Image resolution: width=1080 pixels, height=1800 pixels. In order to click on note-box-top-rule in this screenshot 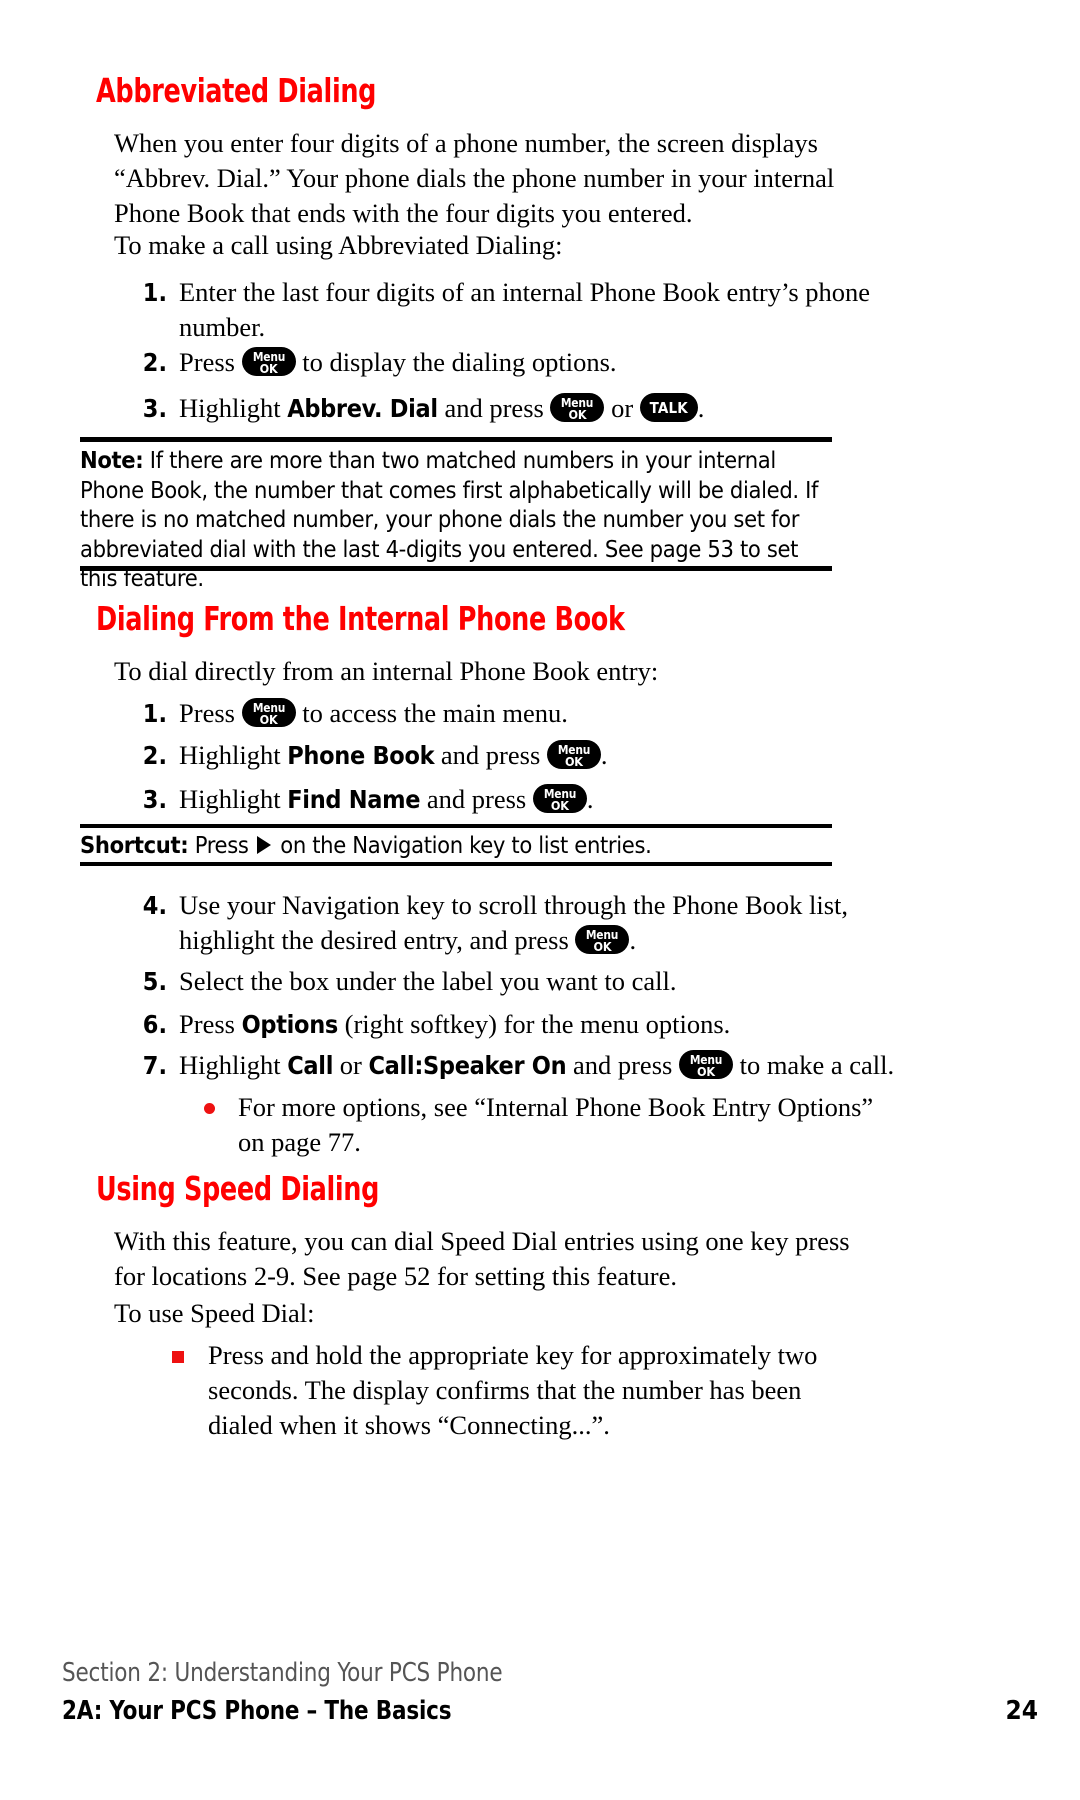, I will do `click(456, 439)`.